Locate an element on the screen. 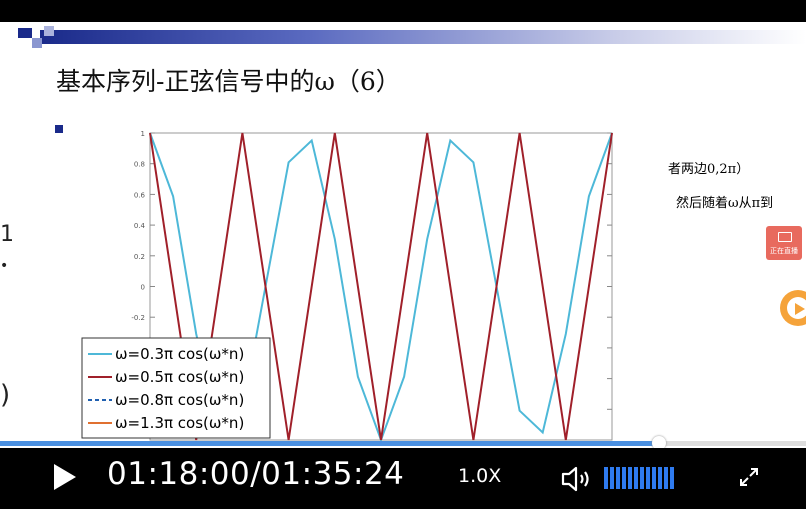 Image resolution: width=806 pixels, height=509 pixels. speed-button: 1.0X is located at coordinates (479, 476).